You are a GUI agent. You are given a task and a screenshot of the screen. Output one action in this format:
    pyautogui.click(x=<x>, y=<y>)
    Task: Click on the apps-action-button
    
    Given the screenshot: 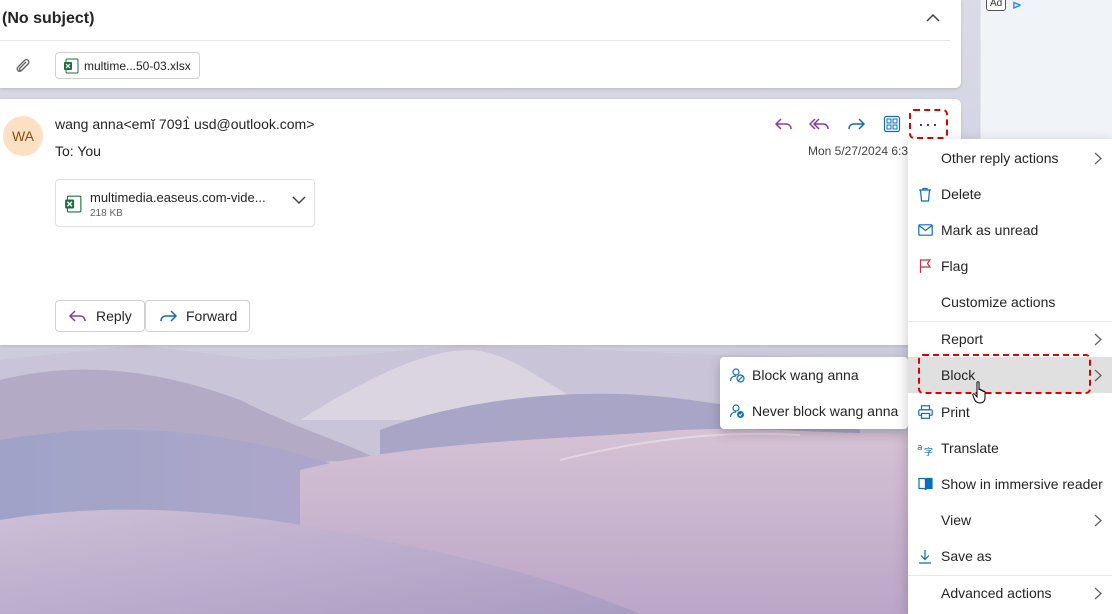 What is the action you would take?
    pyautogui.click(x=892, y=124)
    